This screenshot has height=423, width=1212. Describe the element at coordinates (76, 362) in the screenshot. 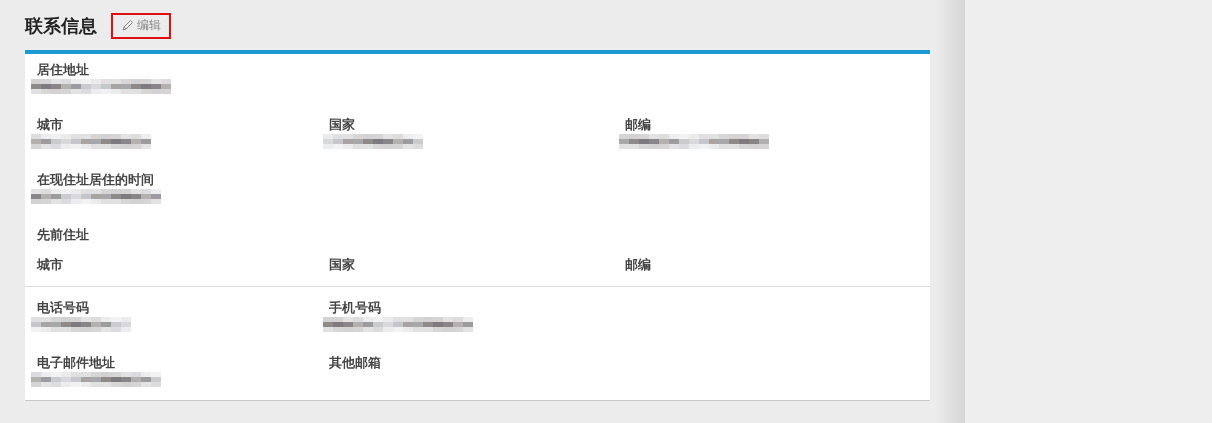

I see `field-label: 电子邮件地址` at that location.